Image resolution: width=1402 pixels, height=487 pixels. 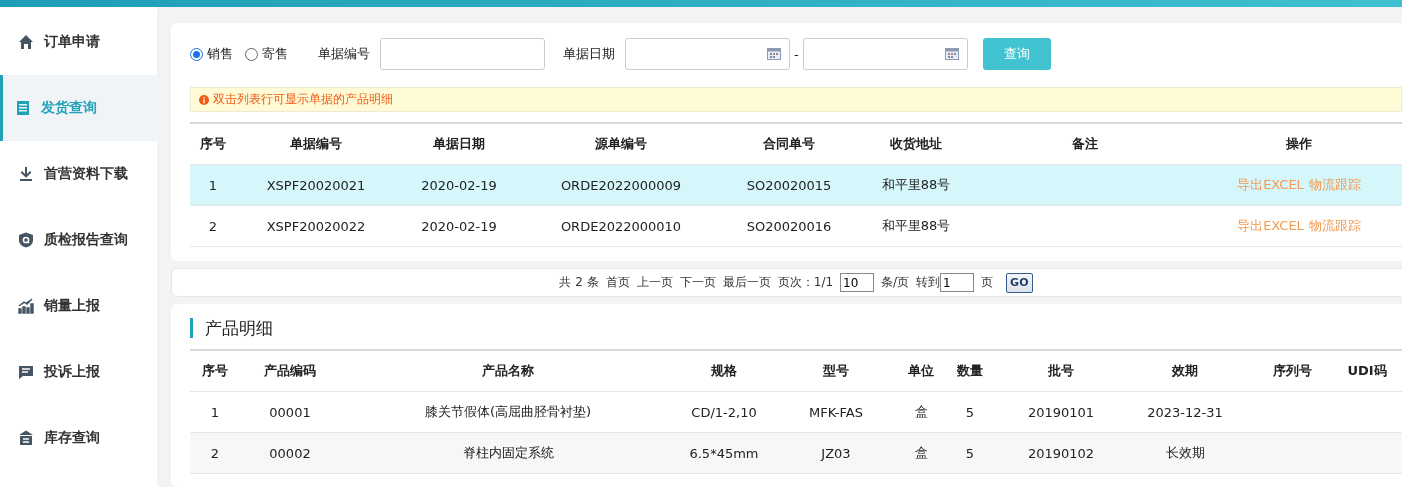 What do you see at coordinates (857, 283) in the screenshot?
I see `page-size-field: 10` at bounding box center [857, 283].